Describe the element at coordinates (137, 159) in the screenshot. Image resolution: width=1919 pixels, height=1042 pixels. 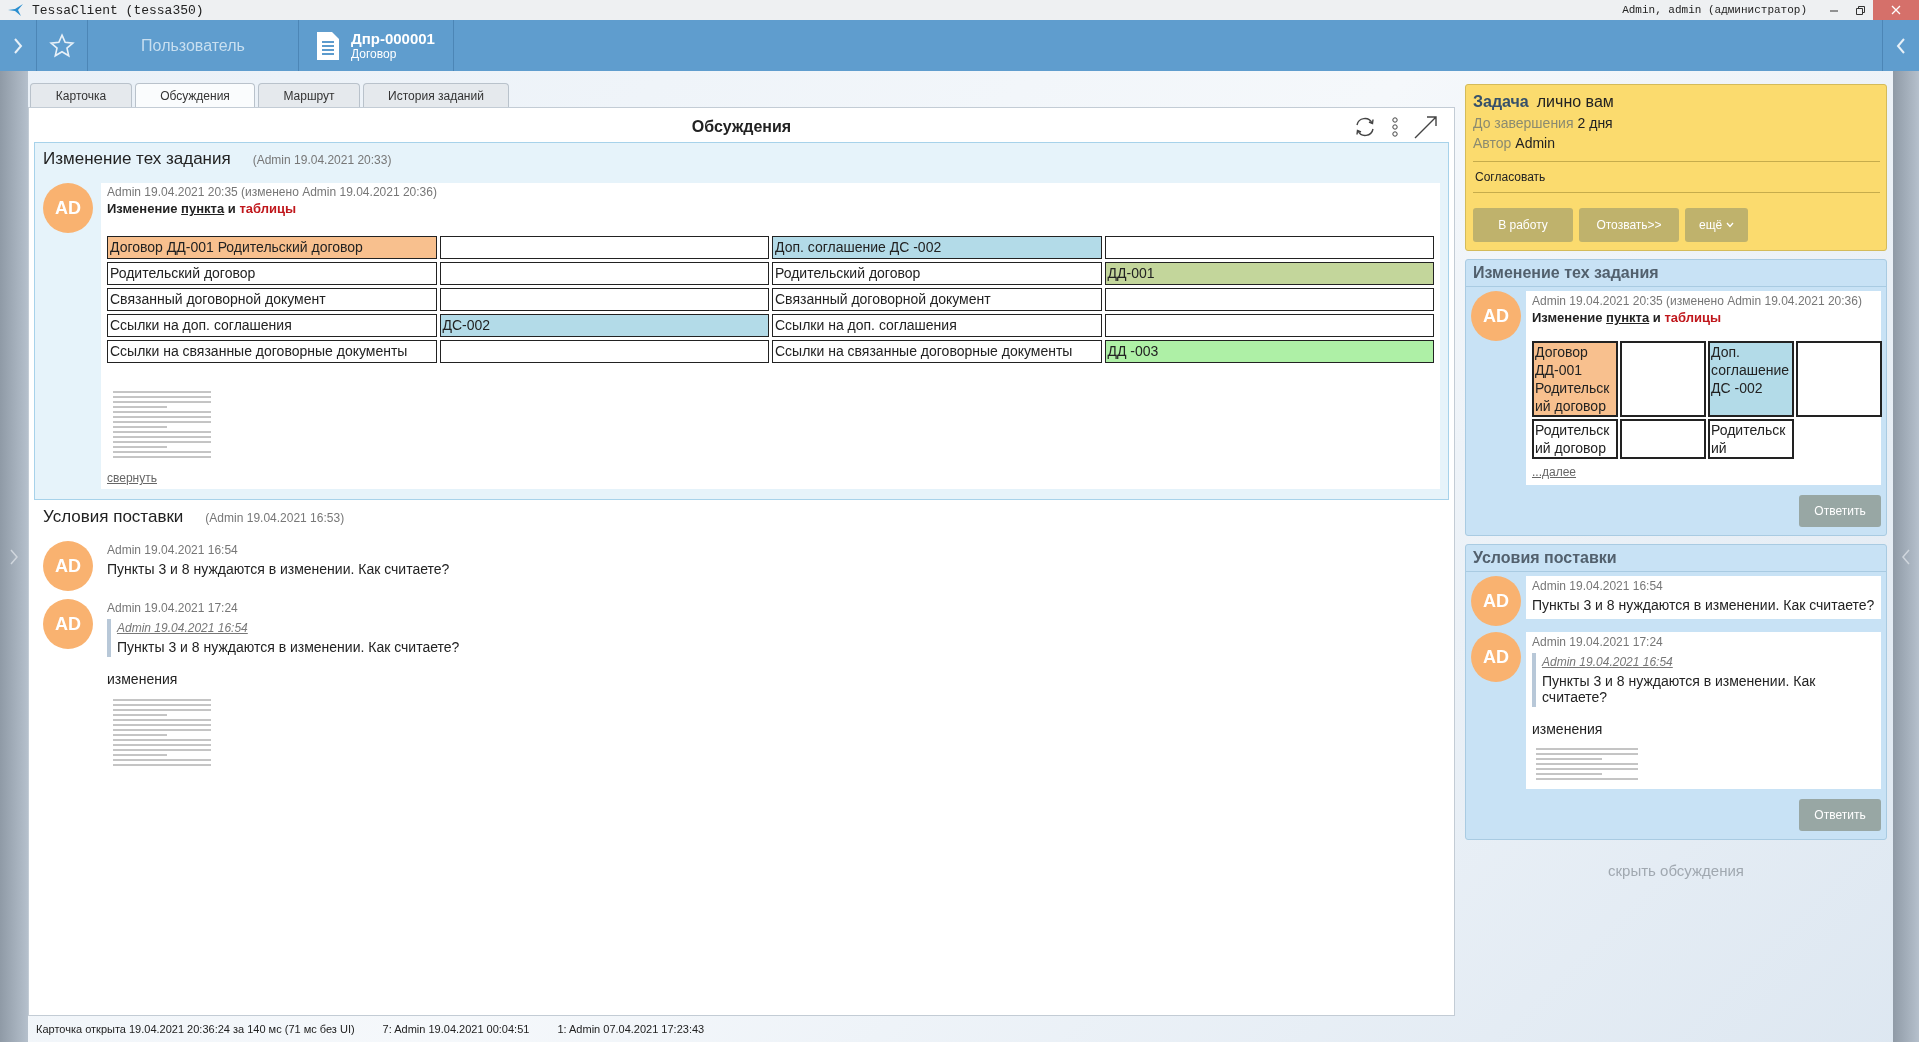
I see `topic-title: Изменение тех задания` at that location.